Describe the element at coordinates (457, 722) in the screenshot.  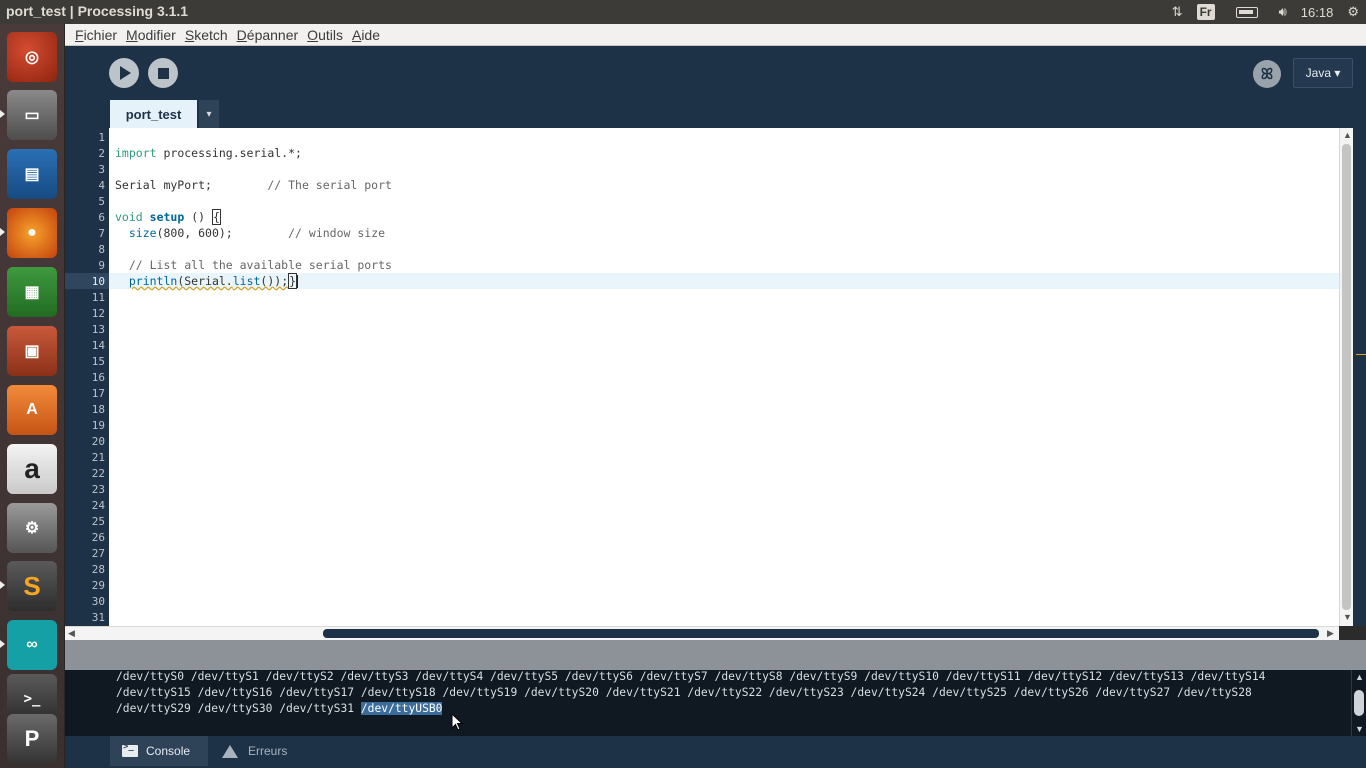
I see `mouse-pointer-icon` at that location.